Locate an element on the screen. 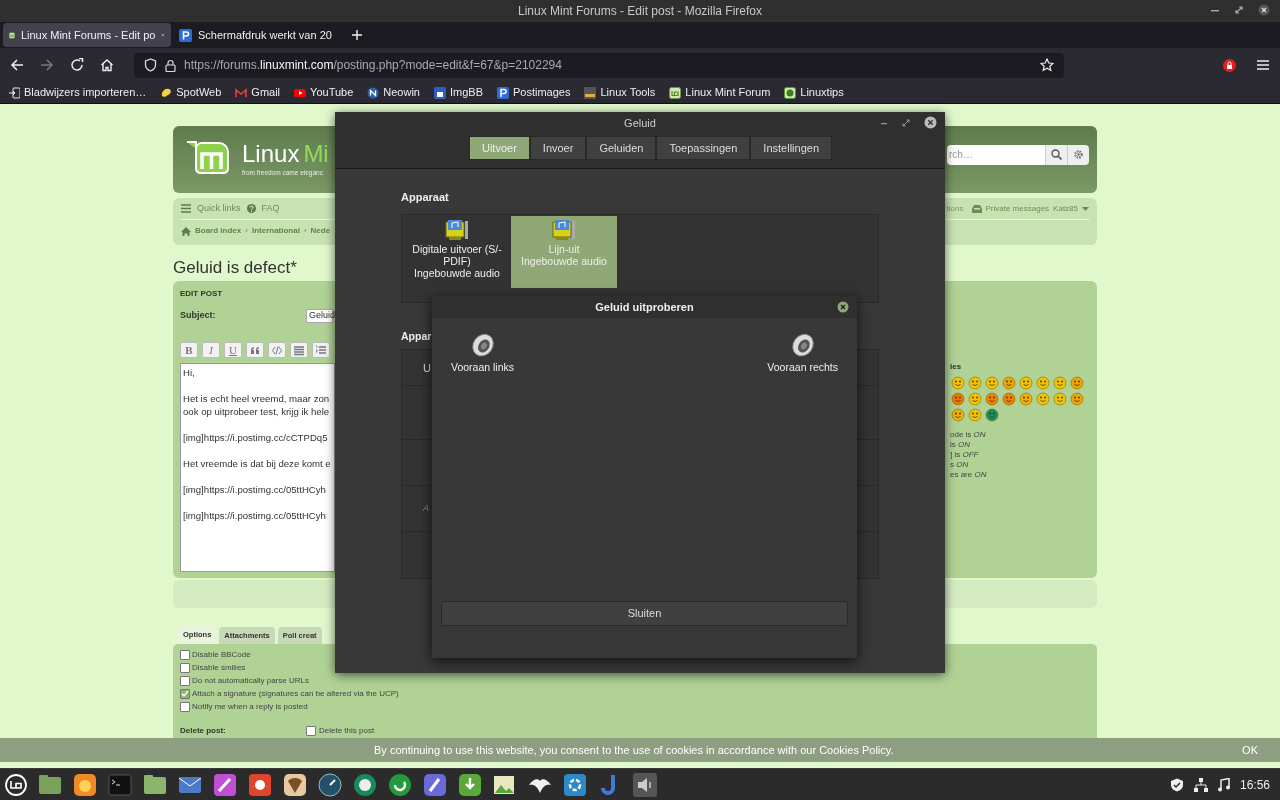 The width and height of the screenshot is (1280, 800). paintbrush-icon is located at coordinates (225, 784).